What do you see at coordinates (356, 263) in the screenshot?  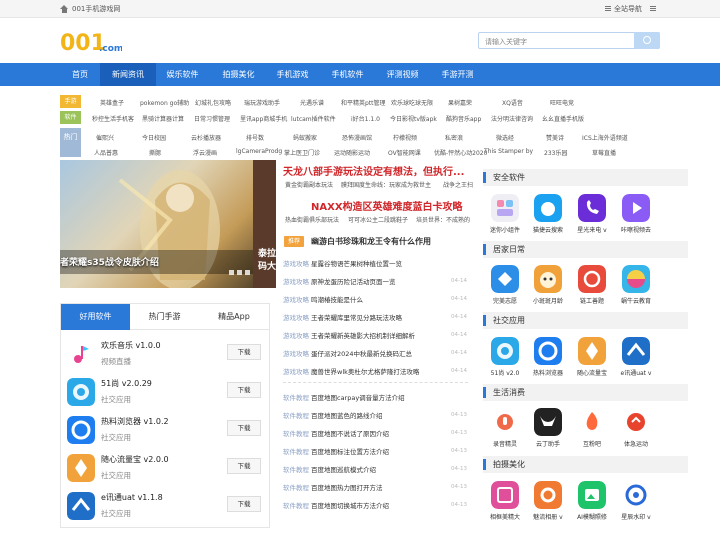 I see `news-title: 星露谷物语芒果树种植位置一览` at bounding box center [356, 263].